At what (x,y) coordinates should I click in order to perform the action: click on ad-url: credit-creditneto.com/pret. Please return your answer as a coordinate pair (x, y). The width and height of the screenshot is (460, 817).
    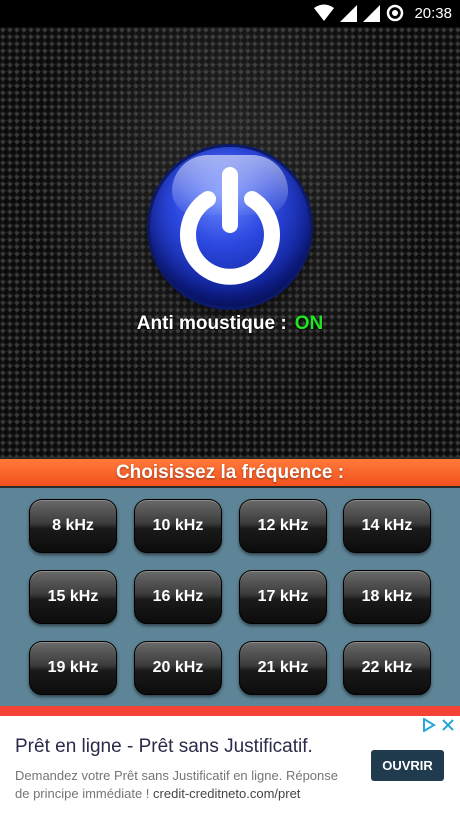
    Looking at the image, I should click on (226, 793).